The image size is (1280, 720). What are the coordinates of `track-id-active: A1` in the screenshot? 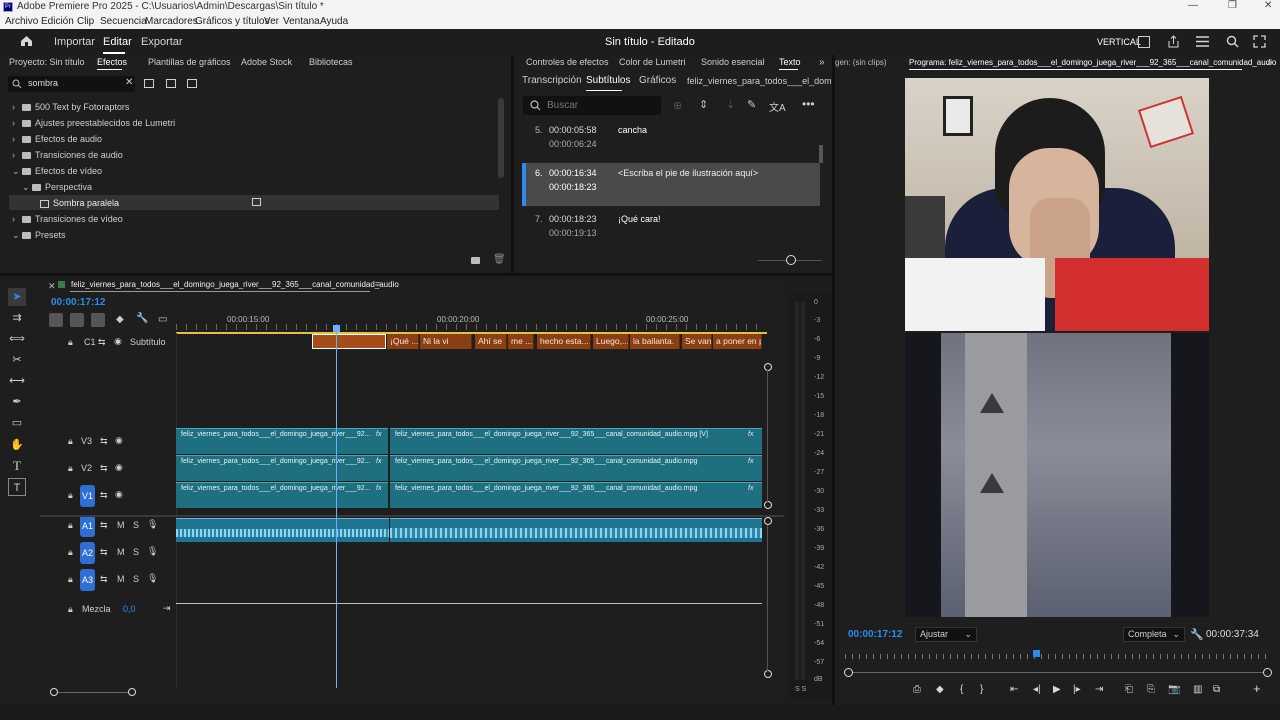 It's located at (87, 526).